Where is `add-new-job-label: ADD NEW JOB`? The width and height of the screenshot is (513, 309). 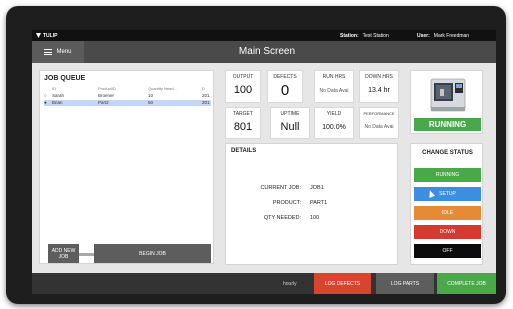
add-new-job-label: ADD NEW JOB is located at coordinates (63, 253).